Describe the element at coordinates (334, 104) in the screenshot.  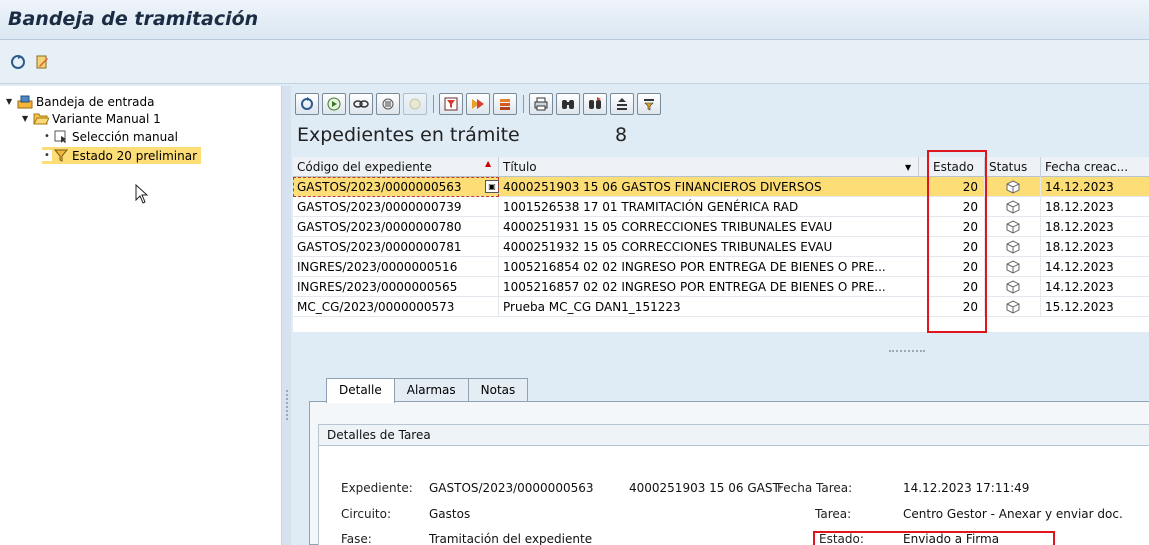
I see `execute-button` at that location.